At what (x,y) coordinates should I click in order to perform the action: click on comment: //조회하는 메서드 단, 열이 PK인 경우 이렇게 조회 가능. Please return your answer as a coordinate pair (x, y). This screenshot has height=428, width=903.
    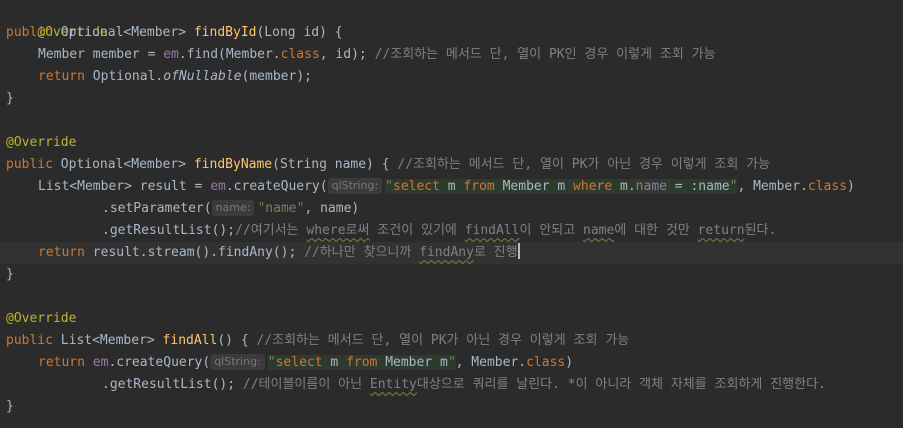
    Looking at the image, I should click on (541, 54).